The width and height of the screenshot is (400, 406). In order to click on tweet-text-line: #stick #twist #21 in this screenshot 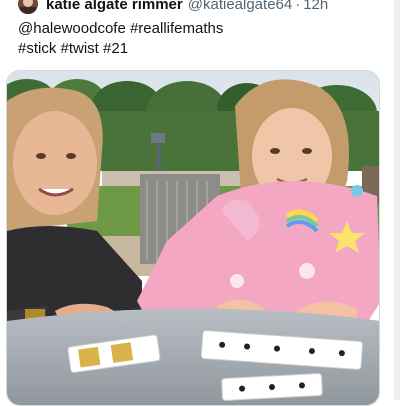, I will do `click(198, 49)`.